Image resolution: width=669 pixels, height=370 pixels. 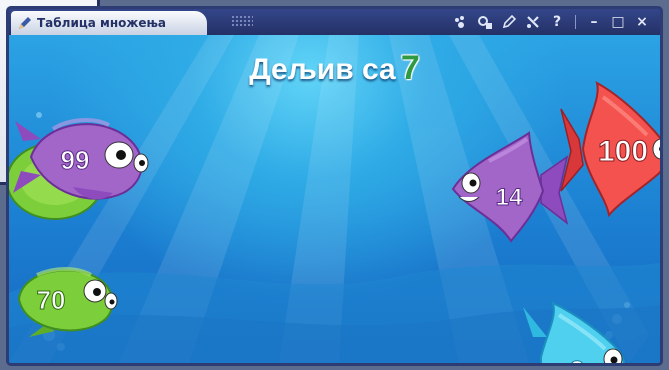 What do you see at coordinates (25, 23) in the screenshot?
I see `pencil-icon` at bounding box center [25, 23].